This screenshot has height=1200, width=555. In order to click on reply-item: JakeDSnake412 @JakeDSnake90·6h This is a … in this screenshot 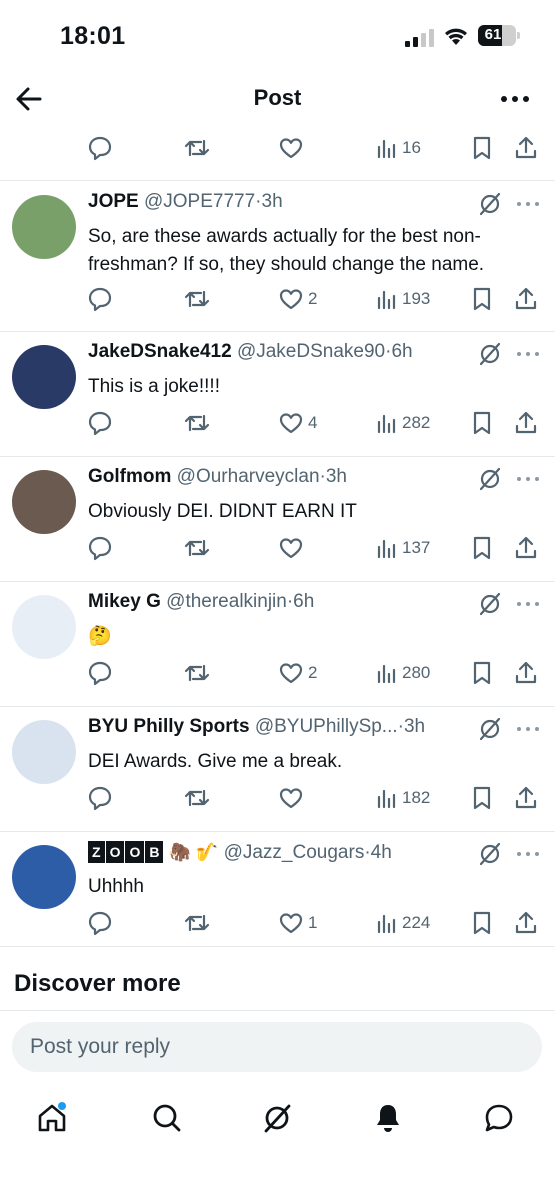, I will do `click(277, 393)`.